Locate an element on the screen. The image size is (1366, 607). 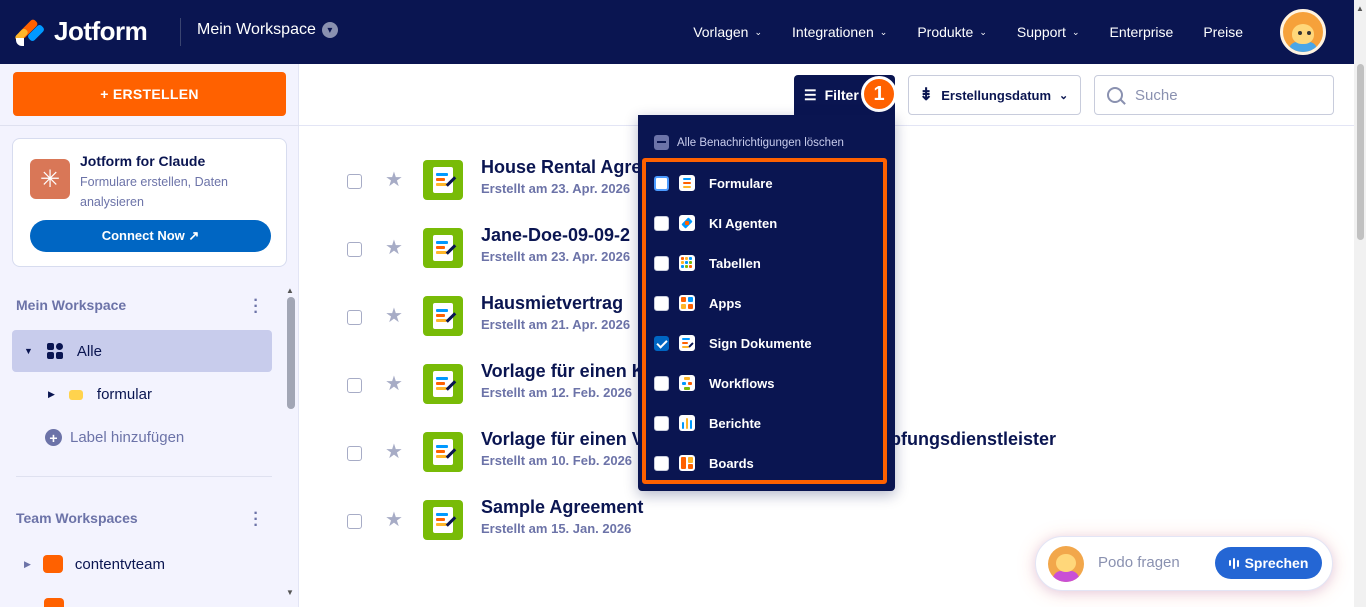
workspace-switcher: Mein Workspace ▾ is located at coordinates (267, 30).